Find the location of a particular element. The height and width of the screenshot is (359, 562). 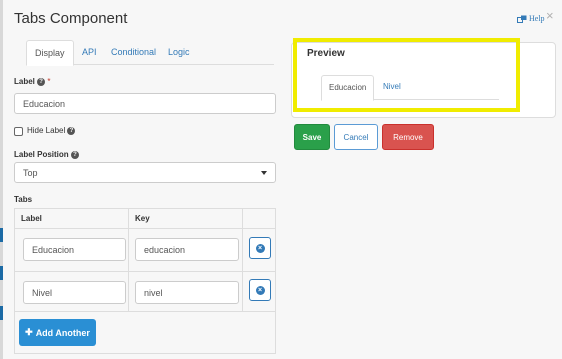

tab-logic: Logic is located at coordinates (179, 52).